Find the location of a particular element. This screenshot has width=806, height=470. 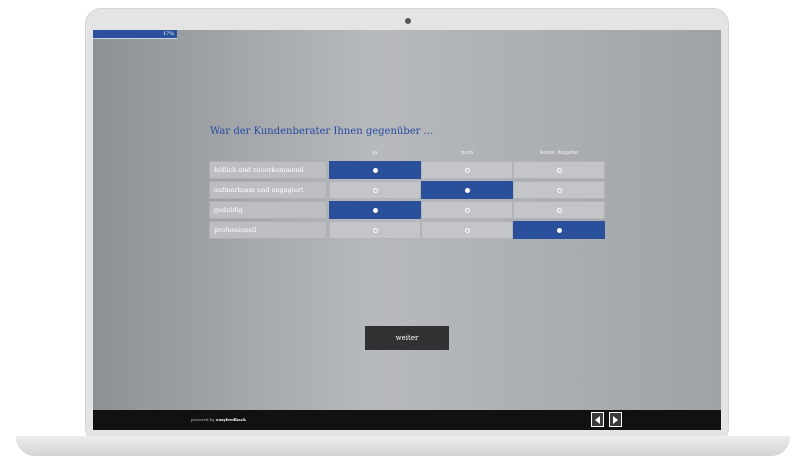

webcam-icon is located at coordinates (408, 21).